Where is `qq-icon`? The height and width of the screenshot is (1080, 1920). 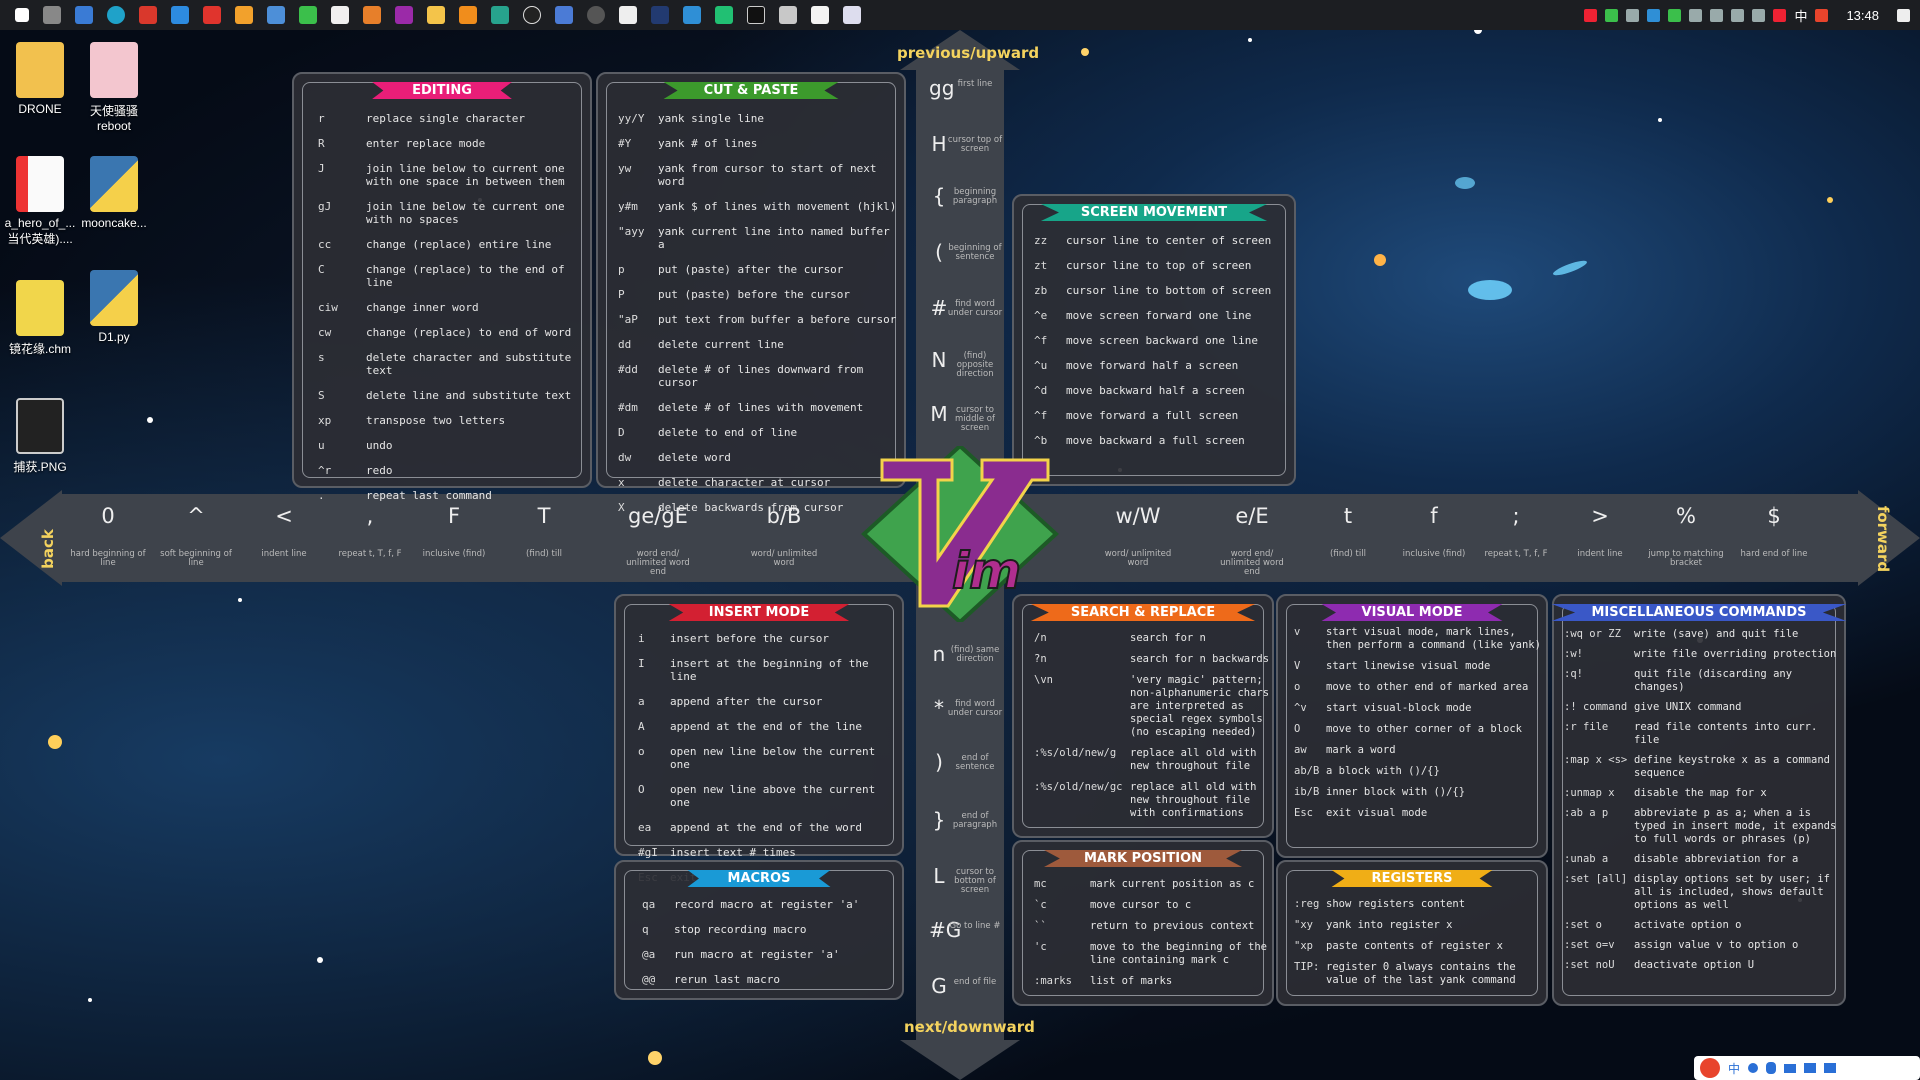
qq-icon is located at coordinates (532, 15).